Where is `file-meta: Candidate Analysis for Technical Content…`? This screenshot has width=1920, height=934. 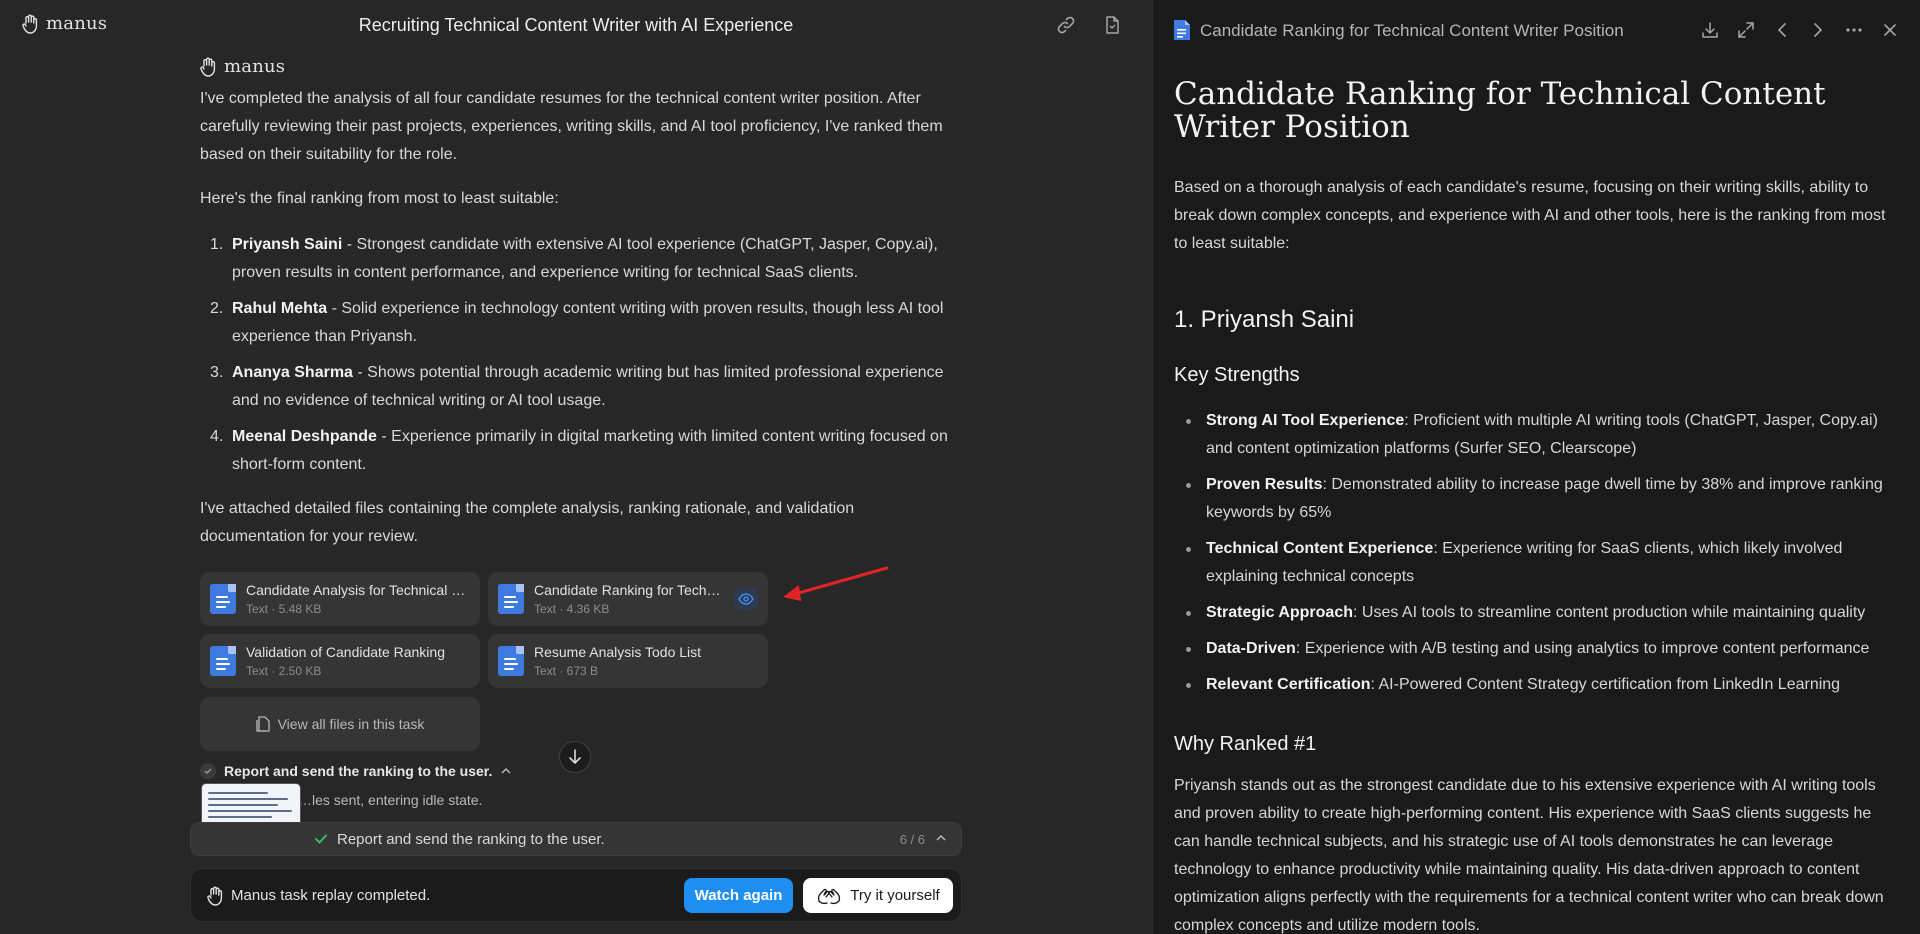
file-meta: Candidate Analysis for Technical Content… is located at coordinates (356, 599).